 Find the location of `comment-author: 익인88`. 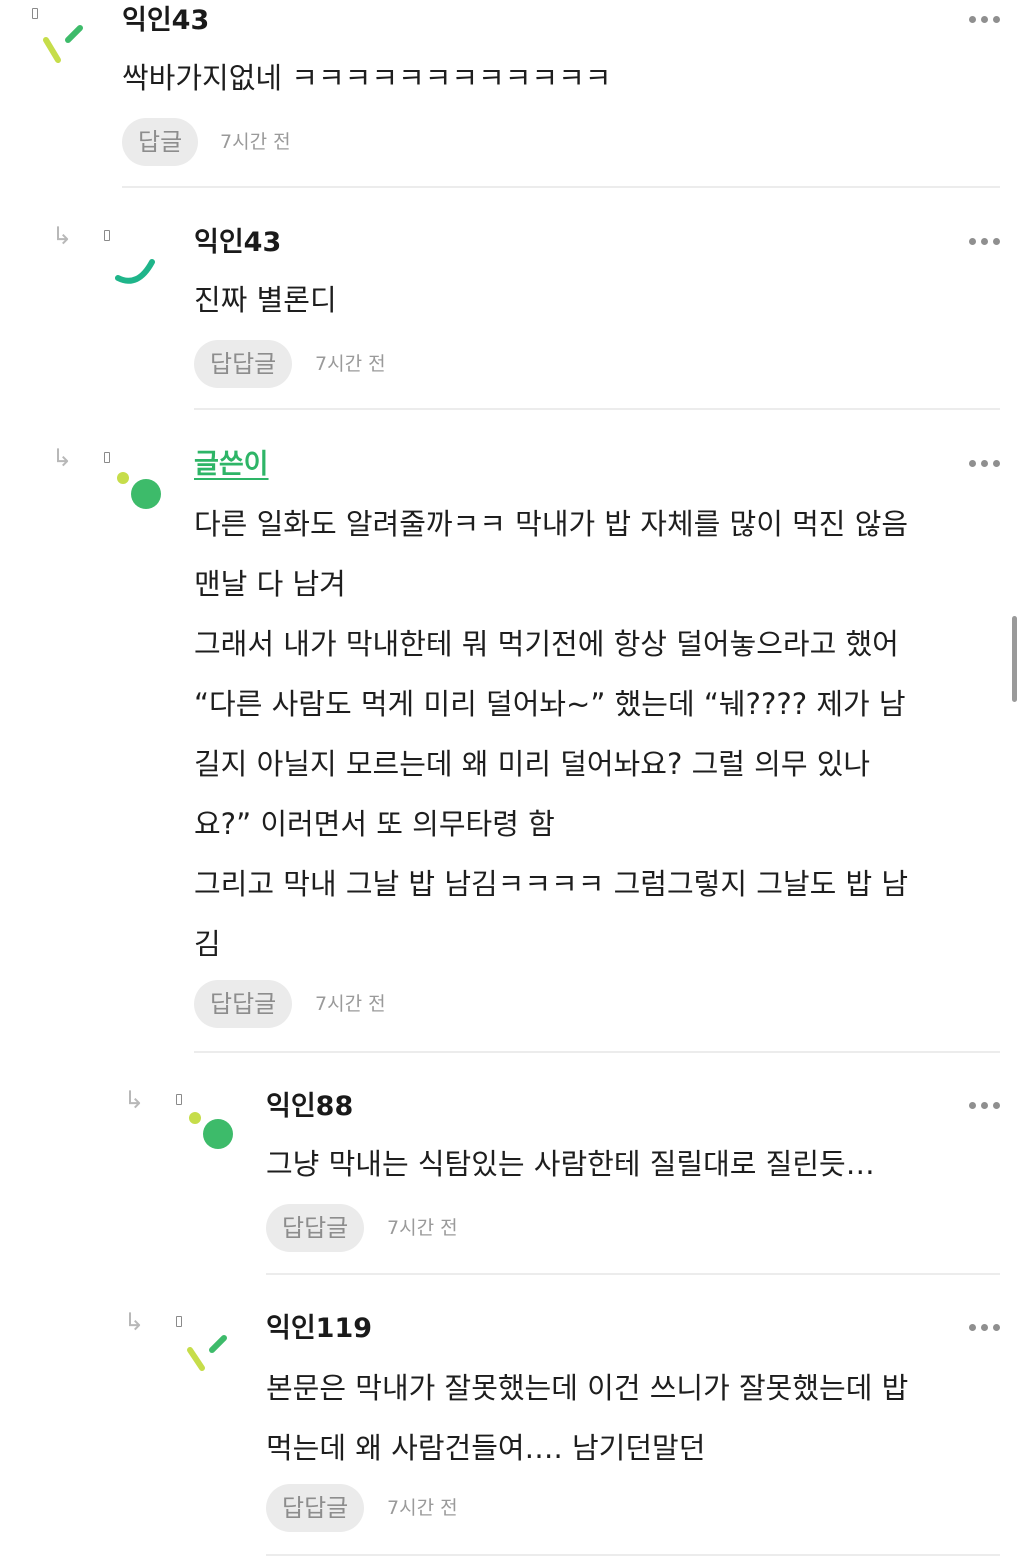

comment-author: 익인88 is located at coordinates (309, 1107).